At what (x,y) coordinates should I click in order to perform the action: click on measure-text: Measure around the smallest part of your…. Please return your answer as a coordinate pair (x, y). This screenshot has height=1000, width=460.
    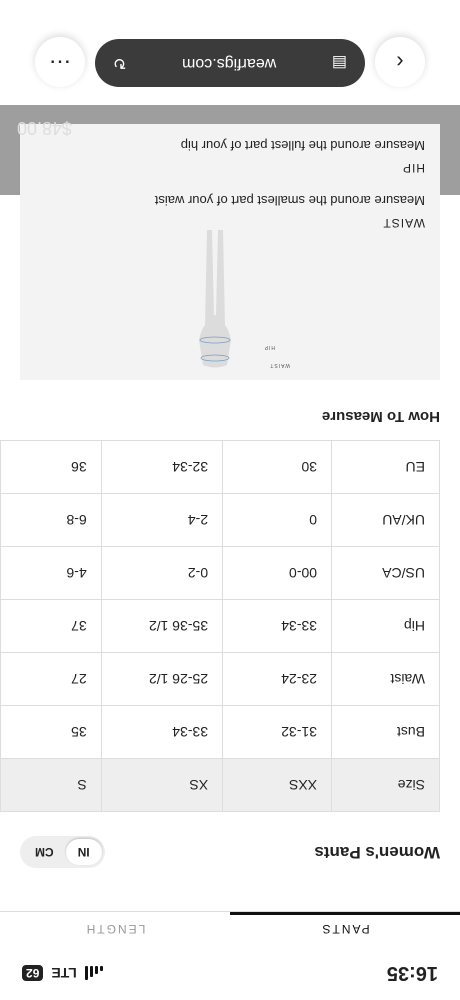
    Looking at the image, I should click on (289, 200).